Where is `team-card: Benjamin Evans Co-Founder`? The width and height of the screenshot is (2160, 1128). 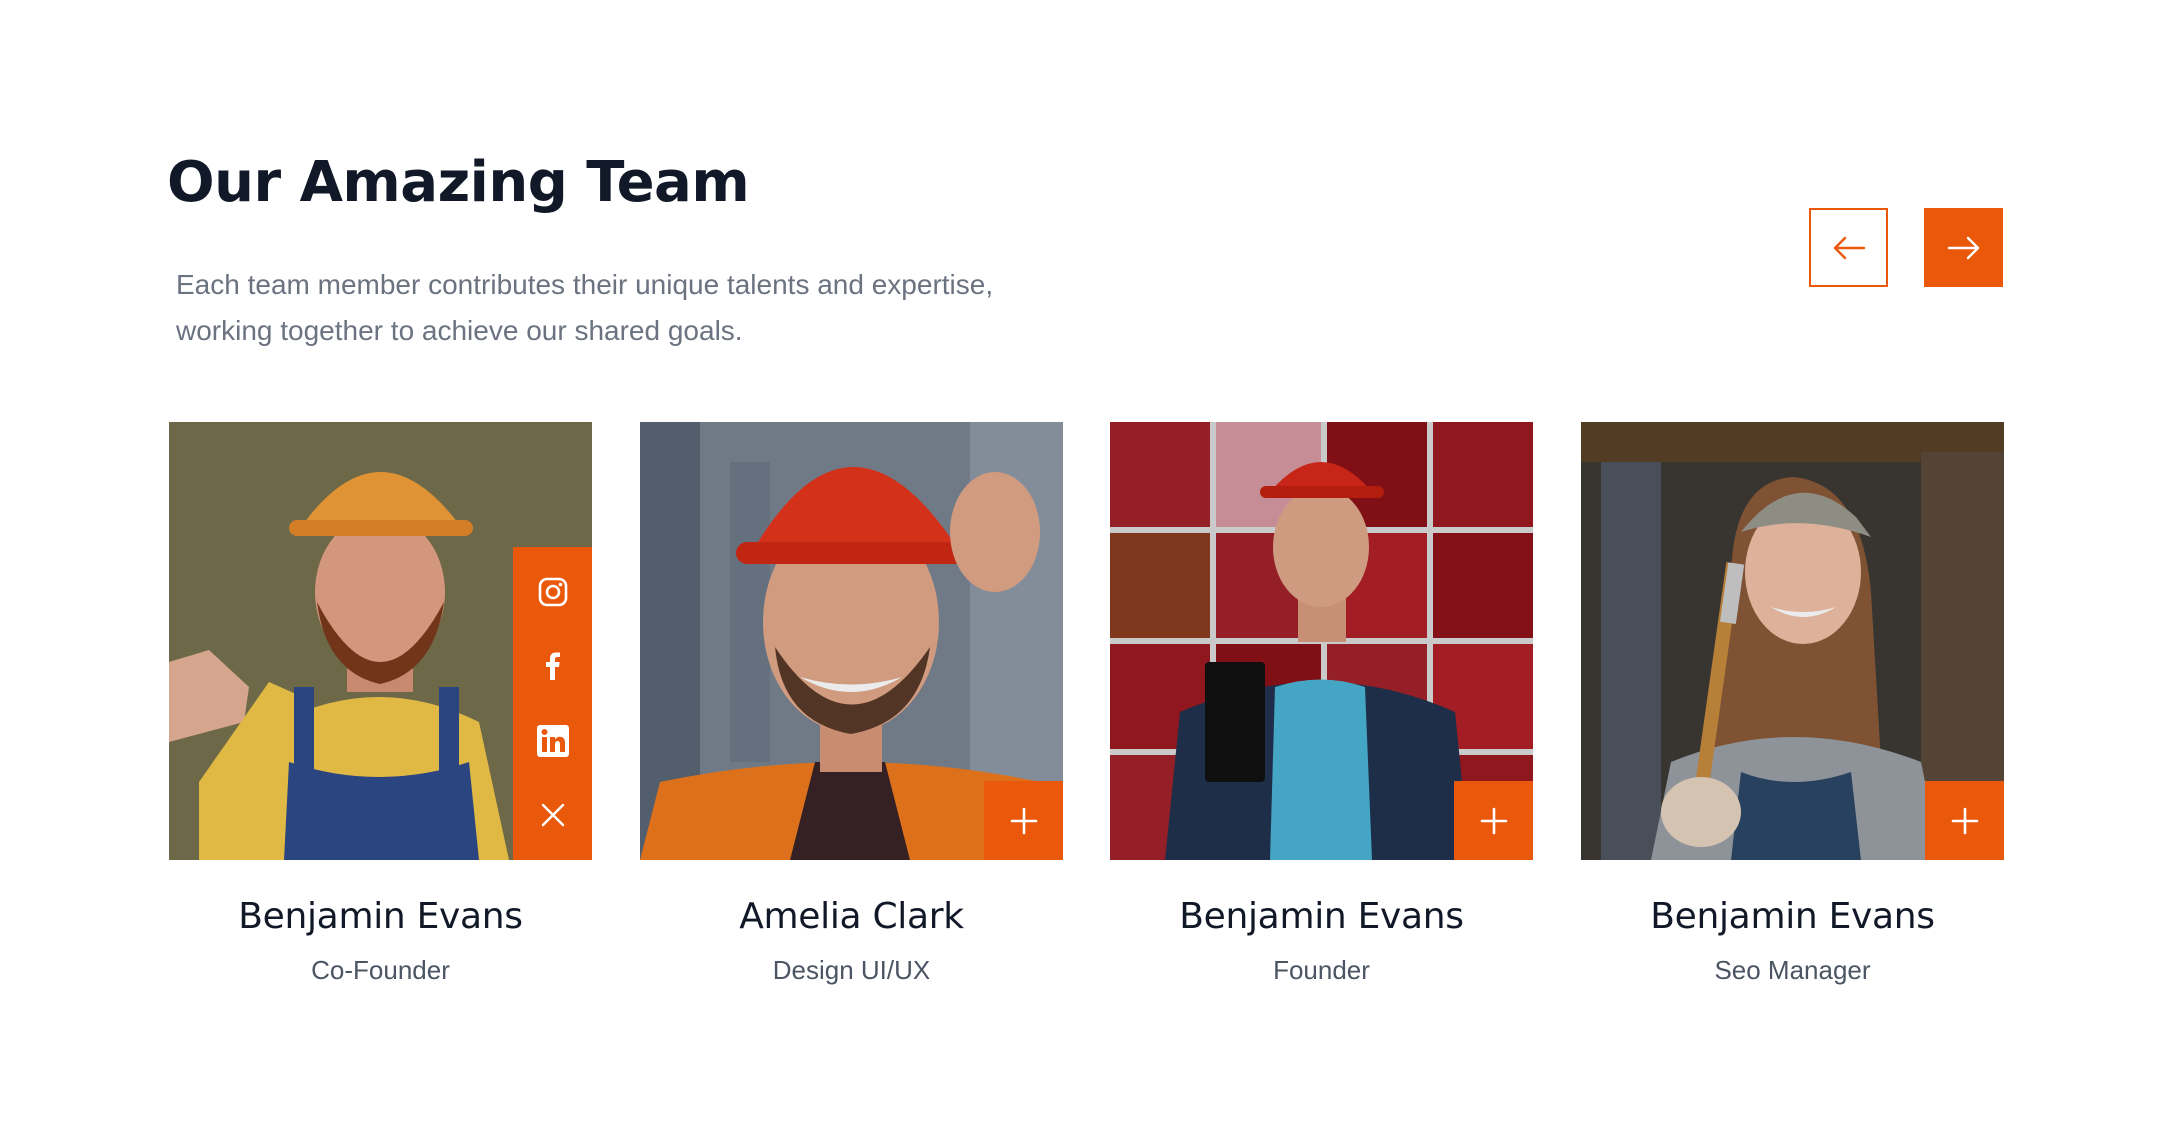
team-card: Benjamin Evans Co-Founder is located at coordinates (380, 704).